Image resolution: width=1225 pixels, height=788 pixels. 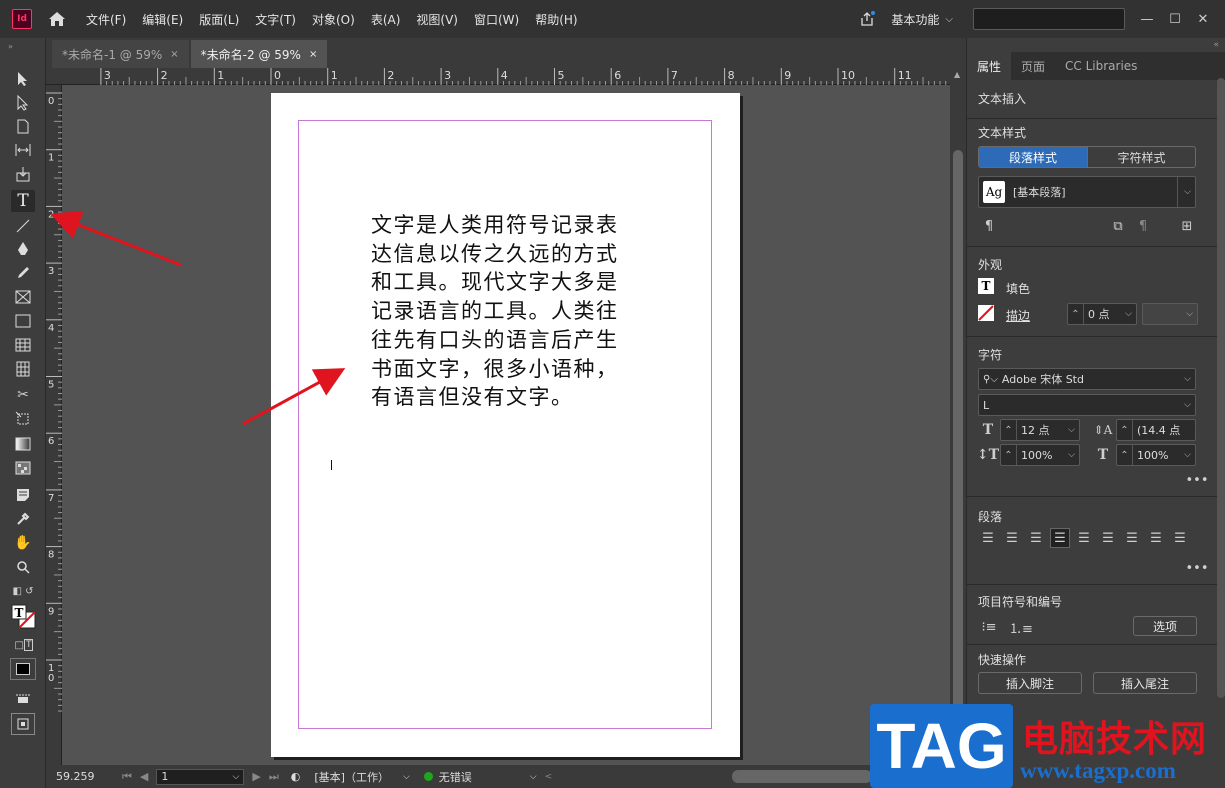 I want to click on paragraph-style-dropdown: Ag [基本段落] ⌵, so click(x=1087, y=192).